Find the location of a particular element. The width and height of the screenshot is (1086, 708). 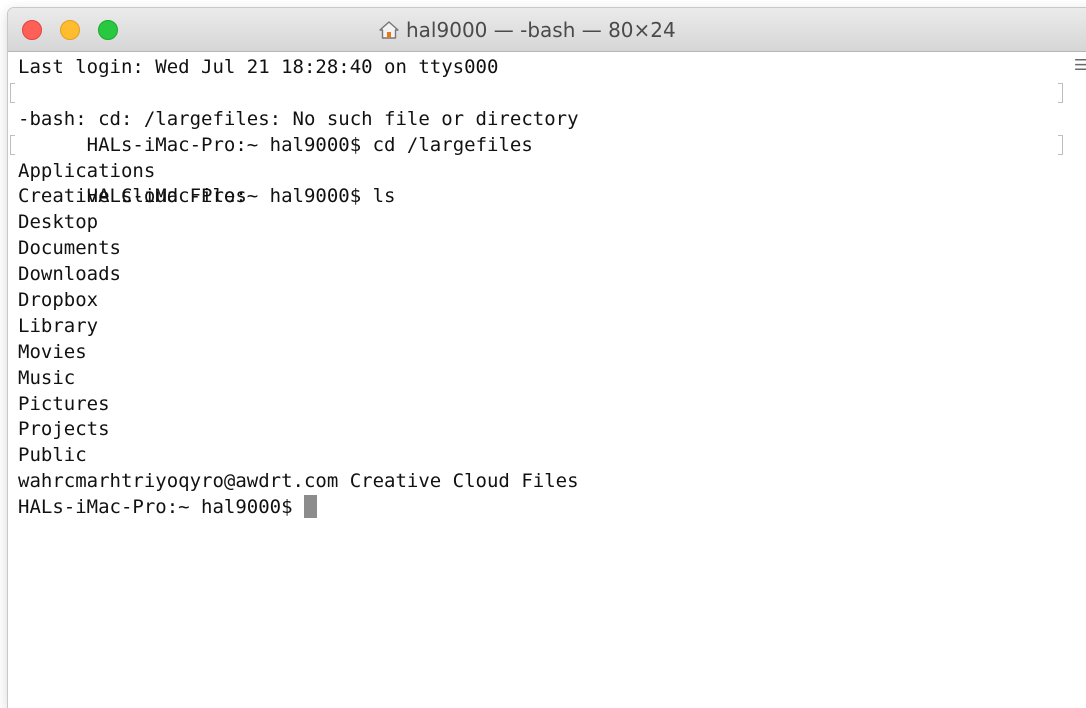

menu-lines-icon: ☰ is located at coordinates (1080, 65).